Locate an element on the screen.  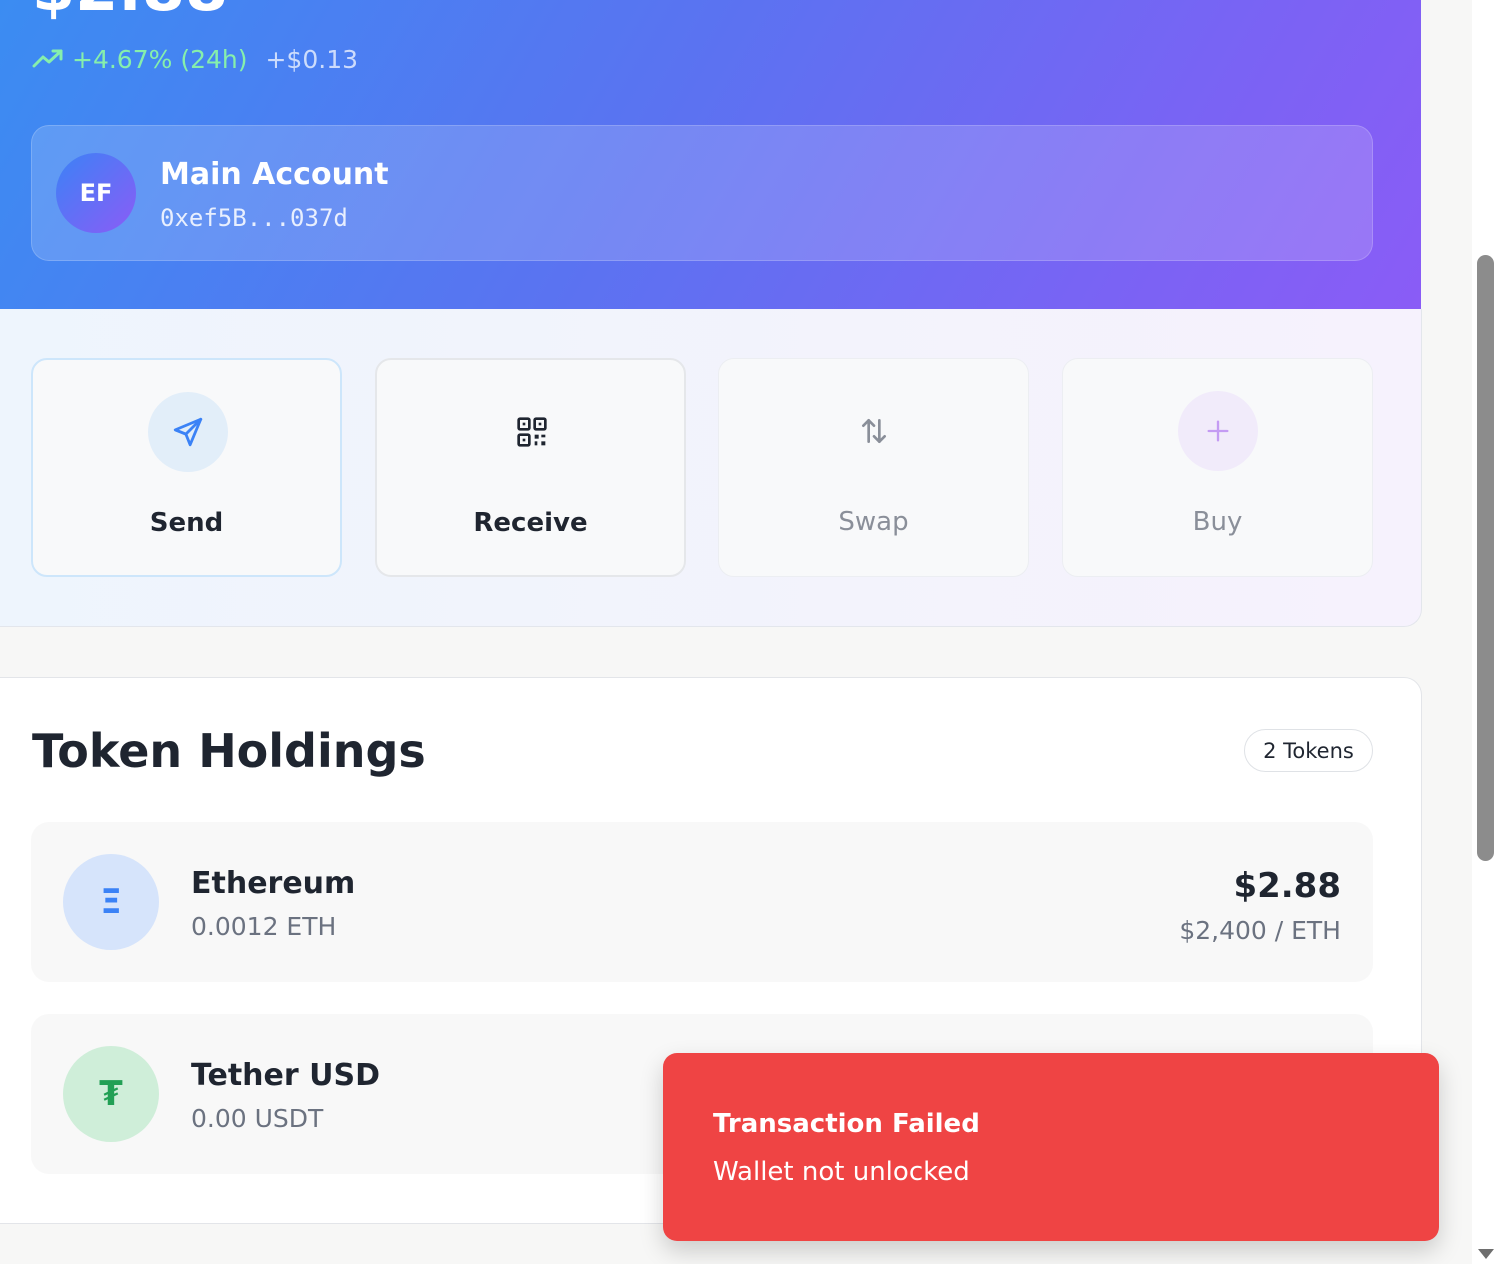
swap-arrows-icon is located at coordinates (874, 431).